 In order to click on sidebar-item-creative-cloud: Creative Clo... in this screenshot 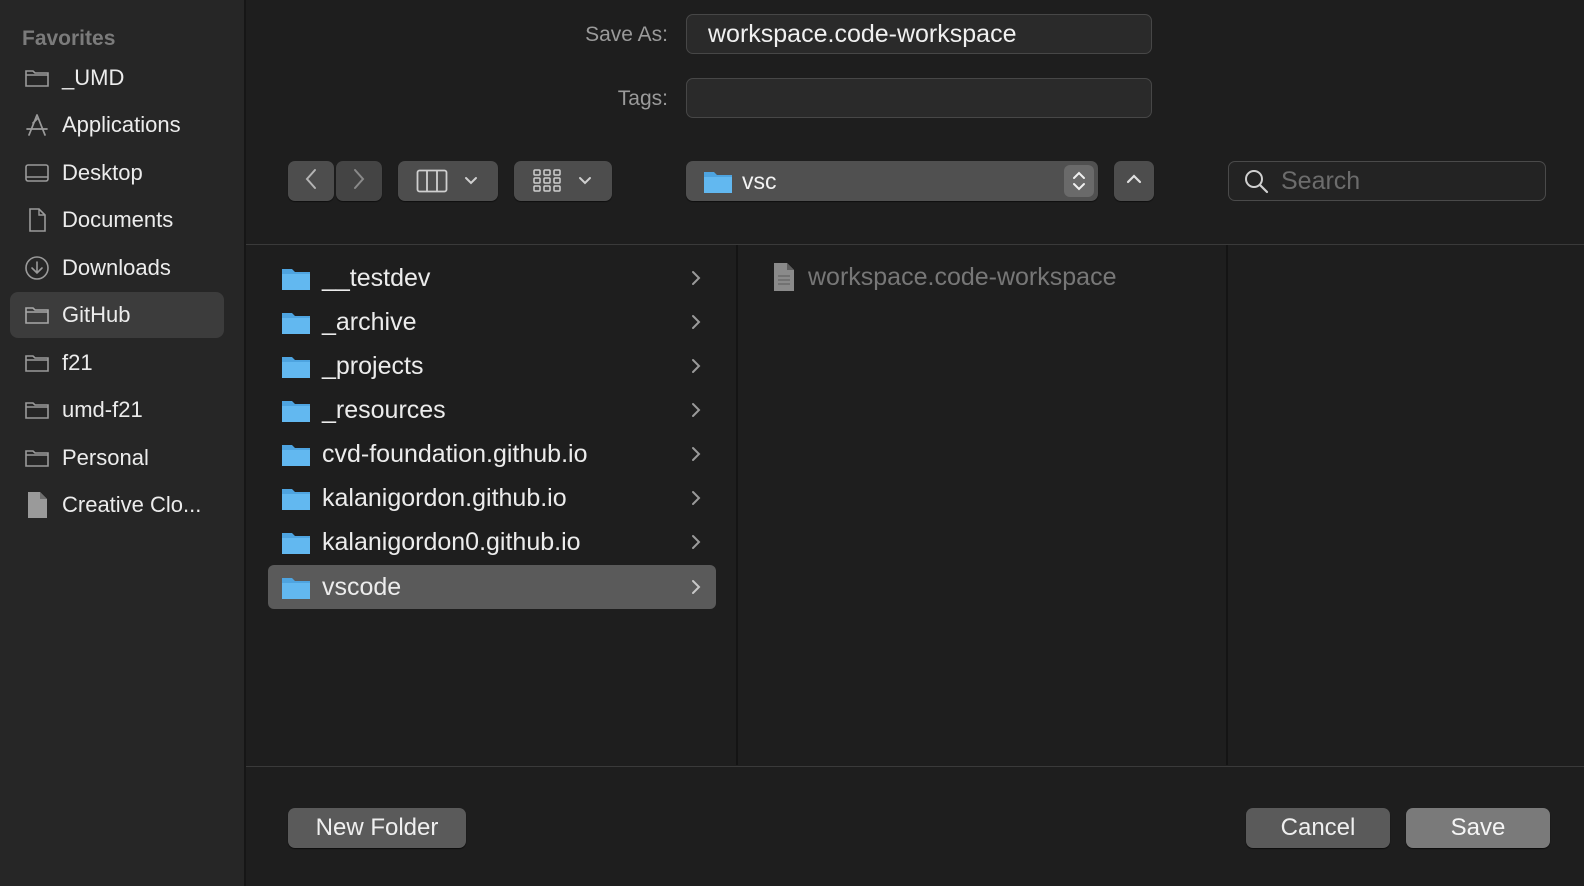, I will do `click(117, 505)`.